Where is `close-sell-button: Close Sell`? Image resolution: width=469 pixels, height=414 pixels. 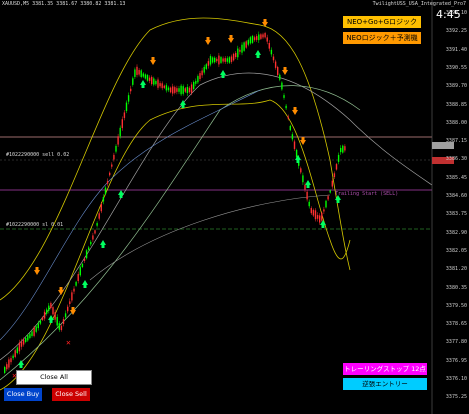
close-sell-button: Close Sell is located at coordinates (71, 394).